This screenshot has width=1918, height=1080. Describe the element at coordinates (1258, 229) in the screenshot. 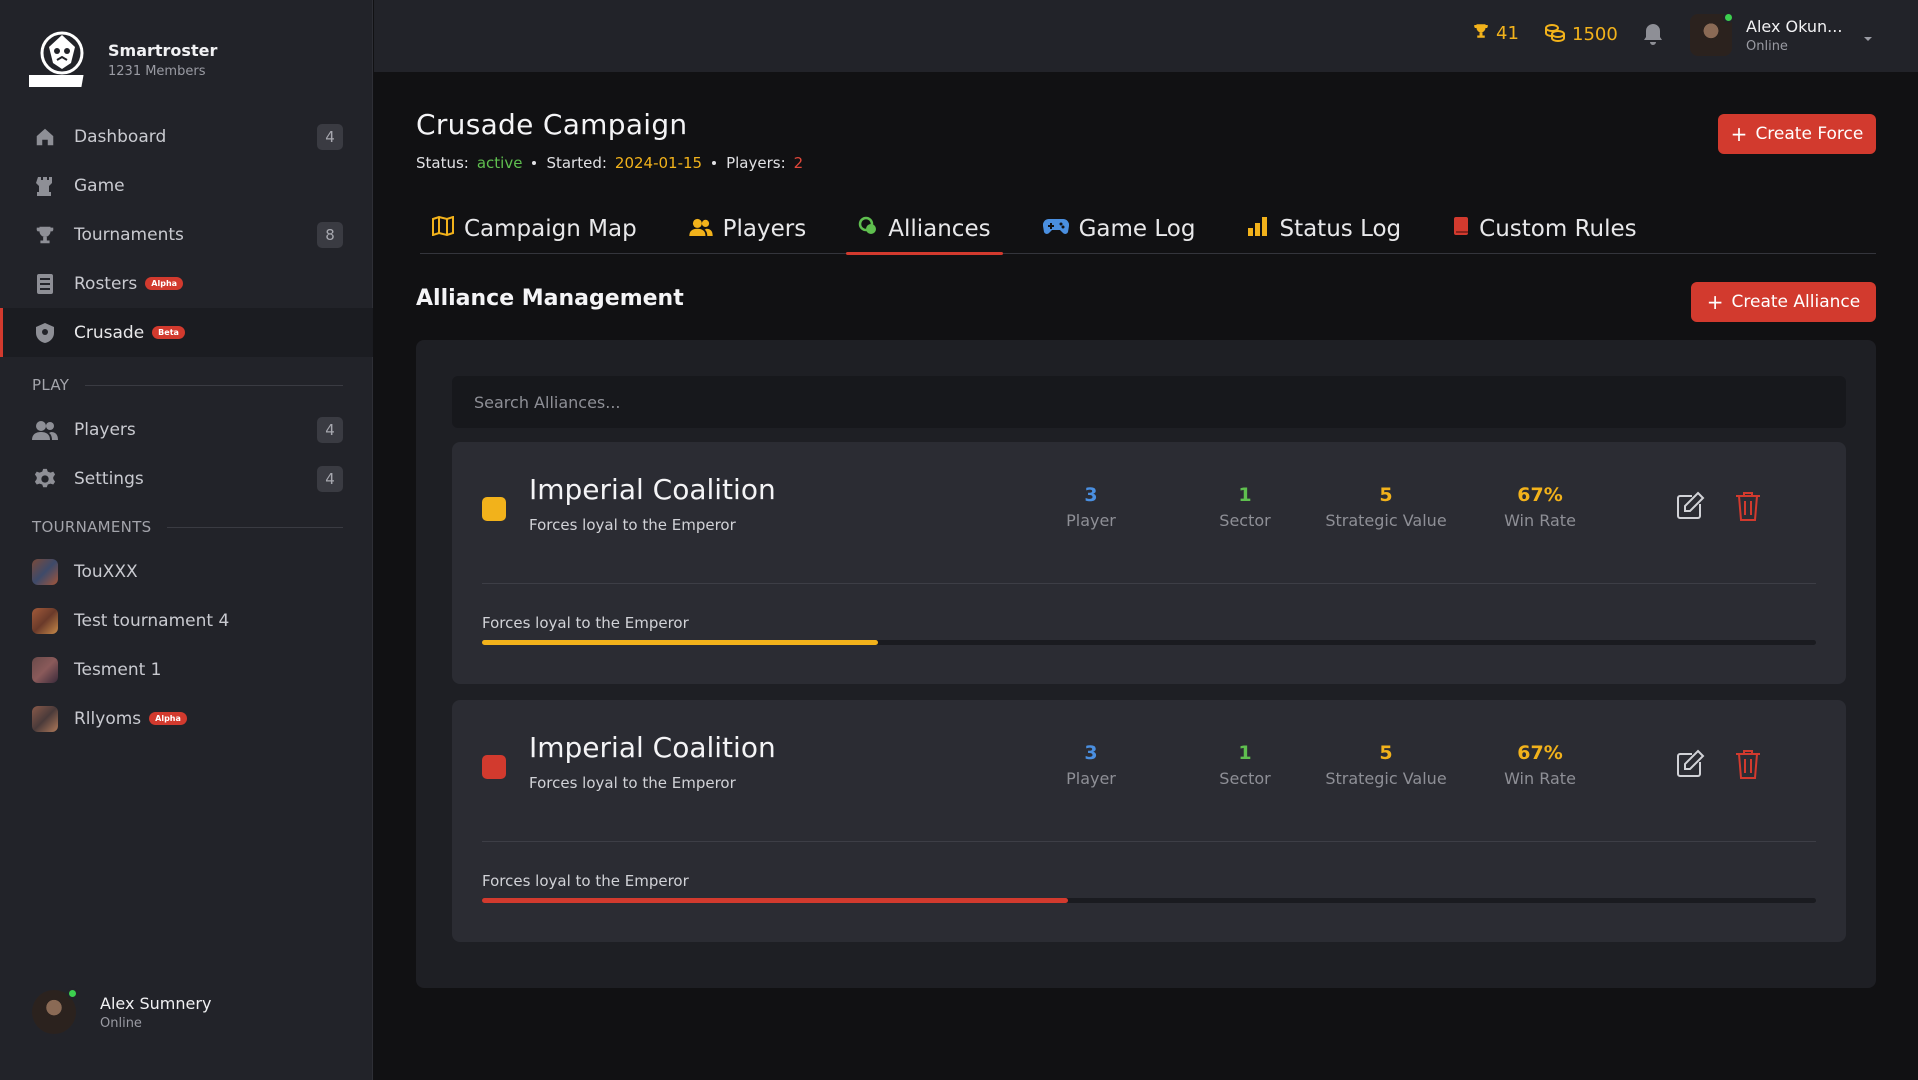

I see `bar-chart-icon` at that location.